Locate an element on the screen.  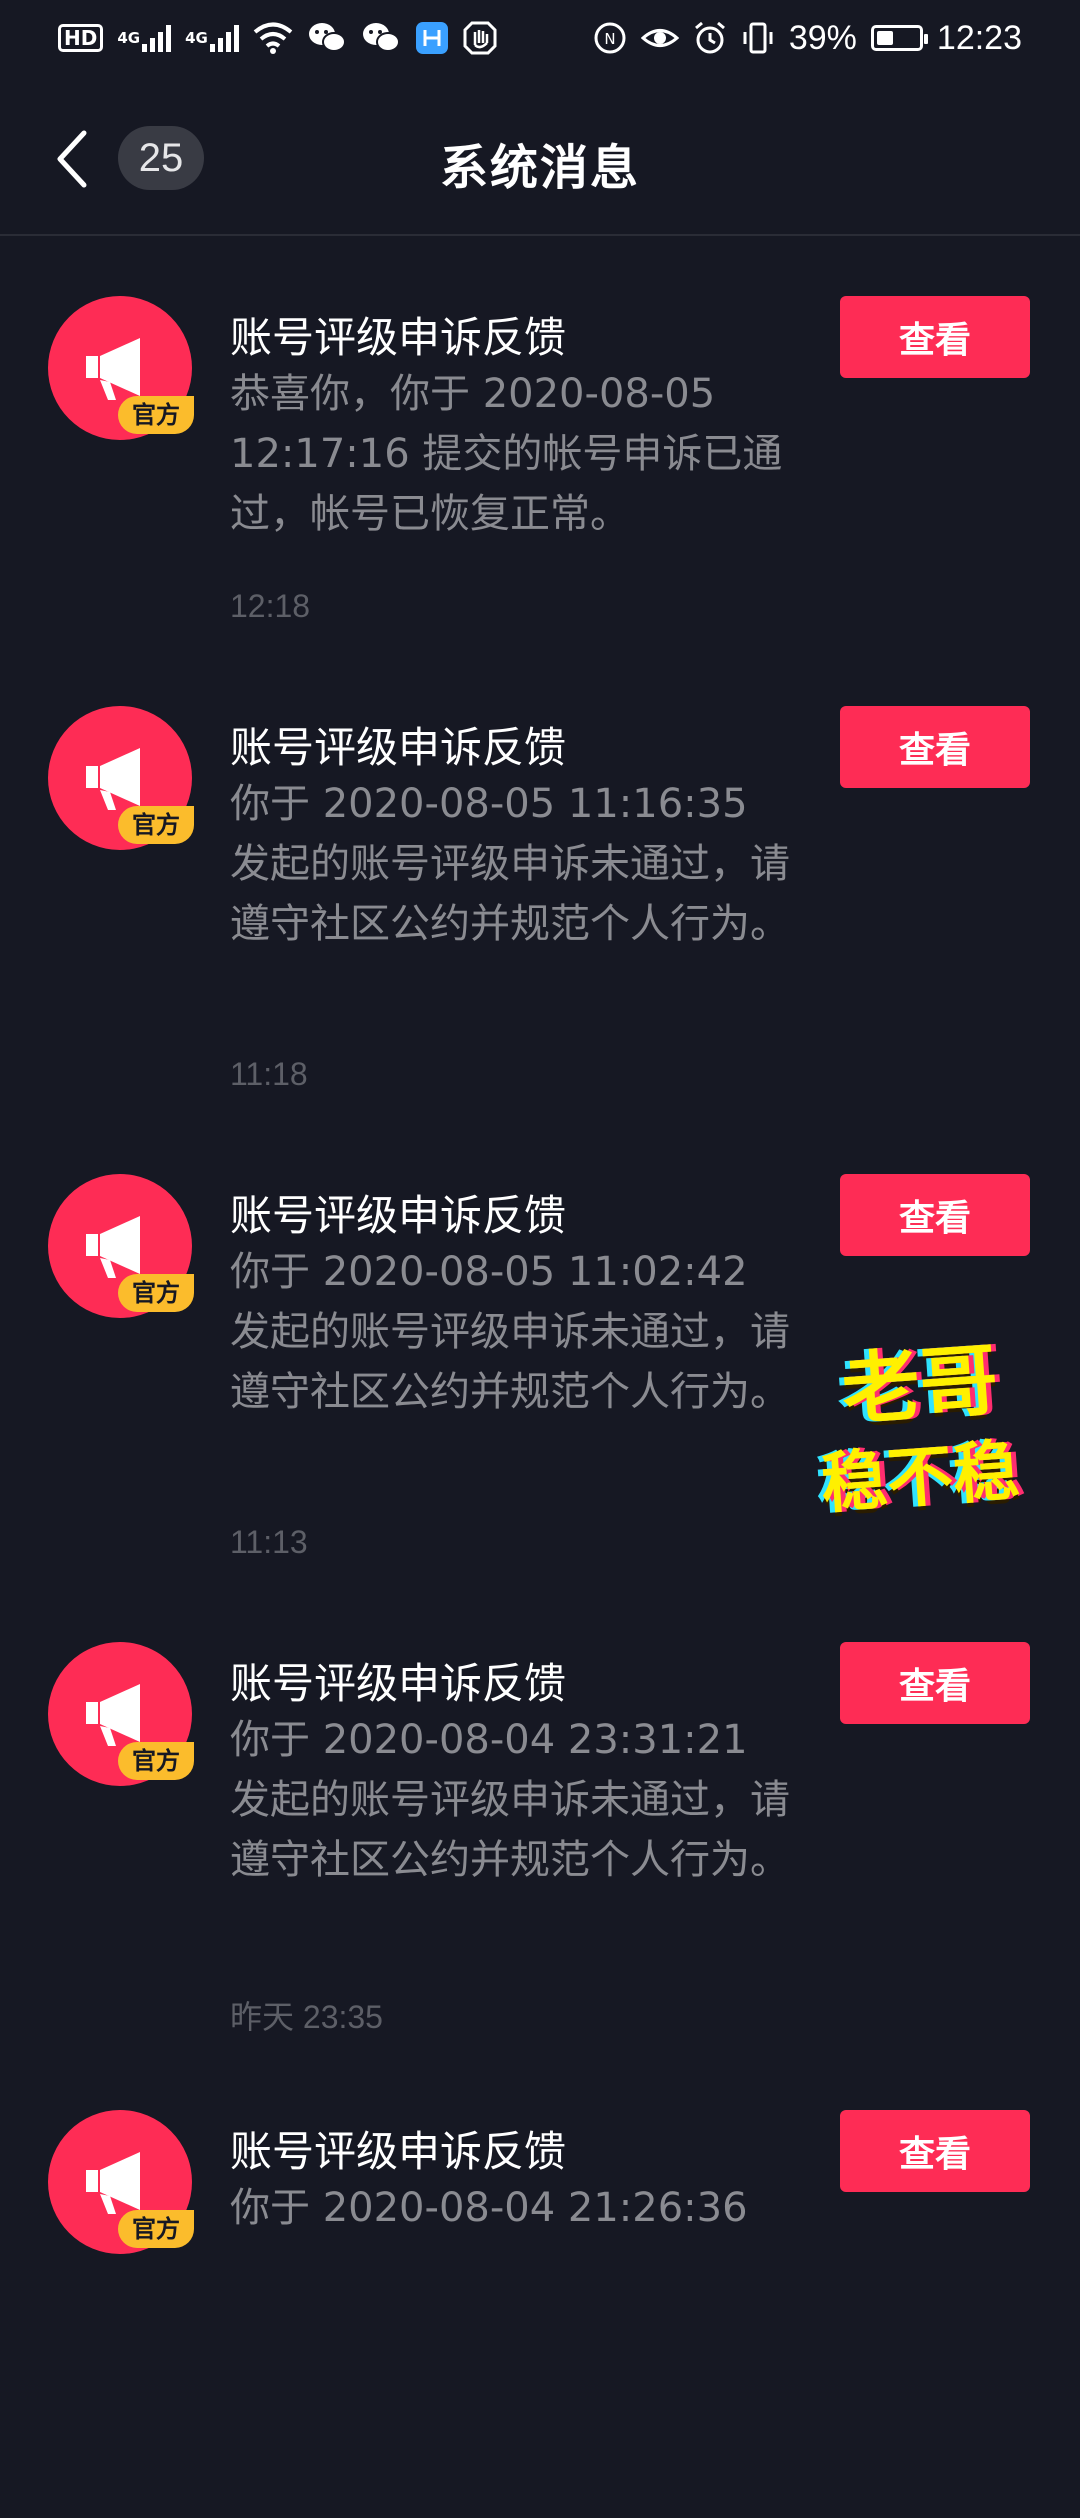
hd-icon: HD is located at coordinates (81, 38).